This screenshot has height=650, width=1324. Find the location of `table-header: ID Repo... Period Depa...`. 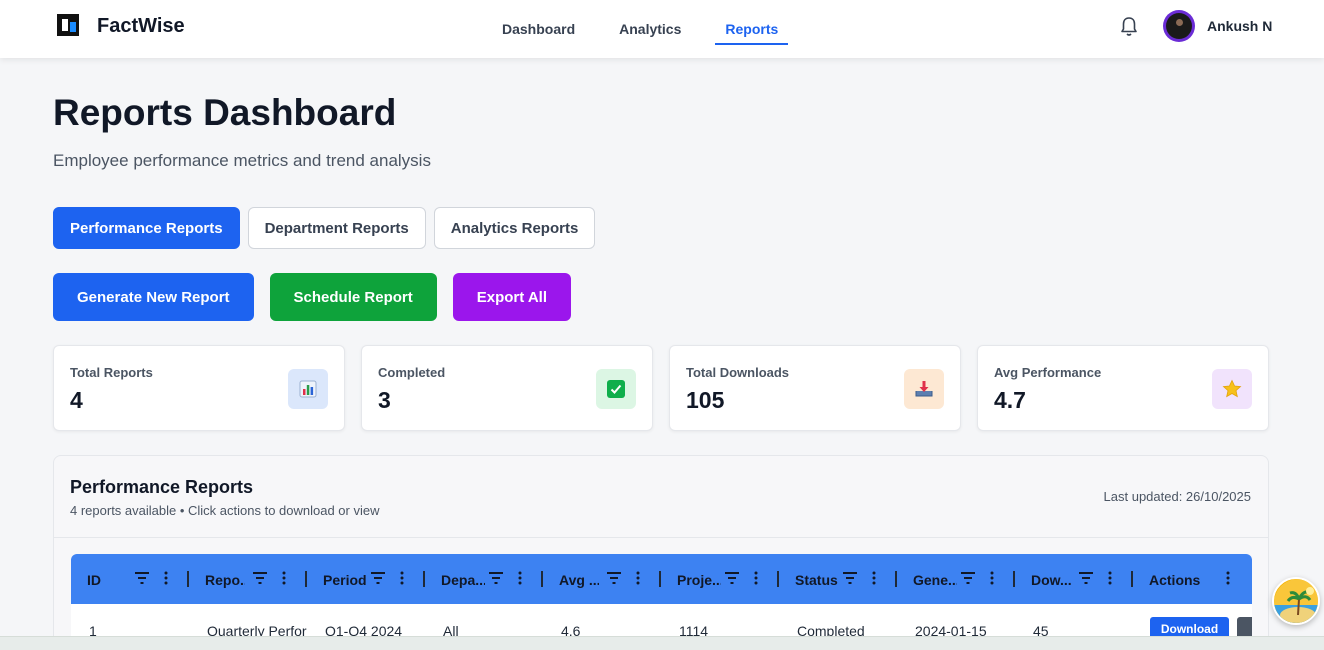

table-header: ID Repo... Period Depa... is located at coordinates (661, 579).